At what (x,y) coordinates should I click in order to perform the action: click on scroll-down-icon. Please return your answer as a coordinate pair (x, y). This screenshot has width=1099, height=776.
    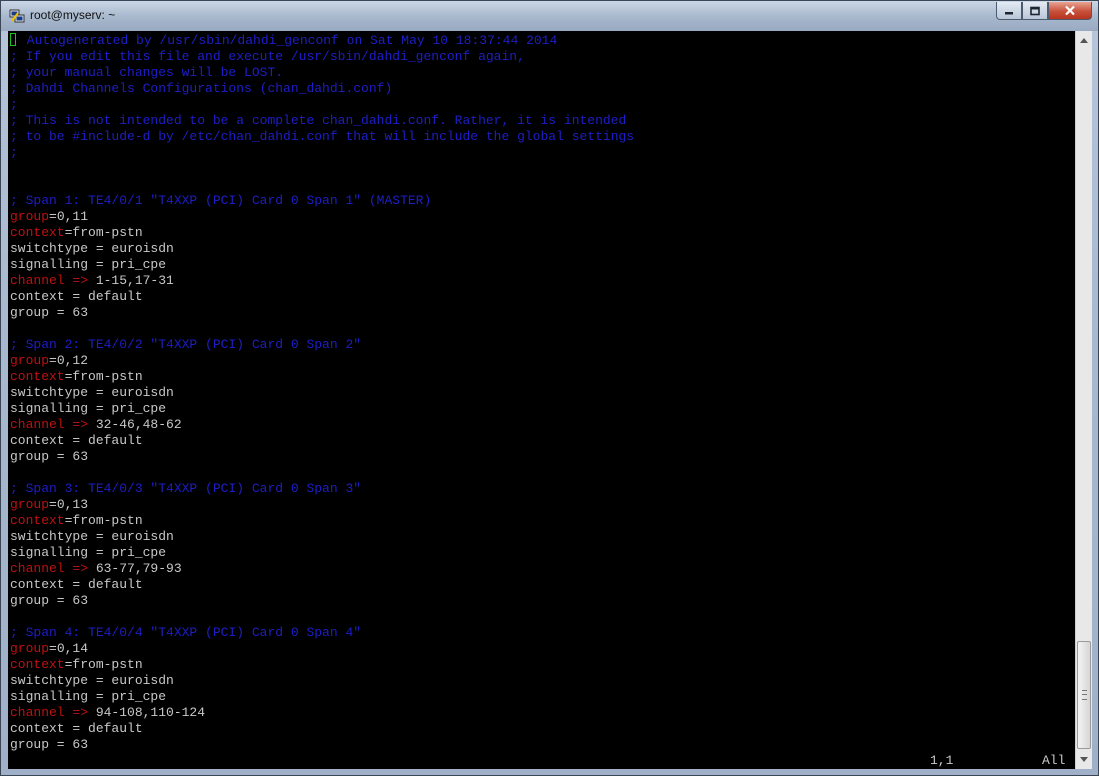
    Looking at the image, I should click on (1084, 759).